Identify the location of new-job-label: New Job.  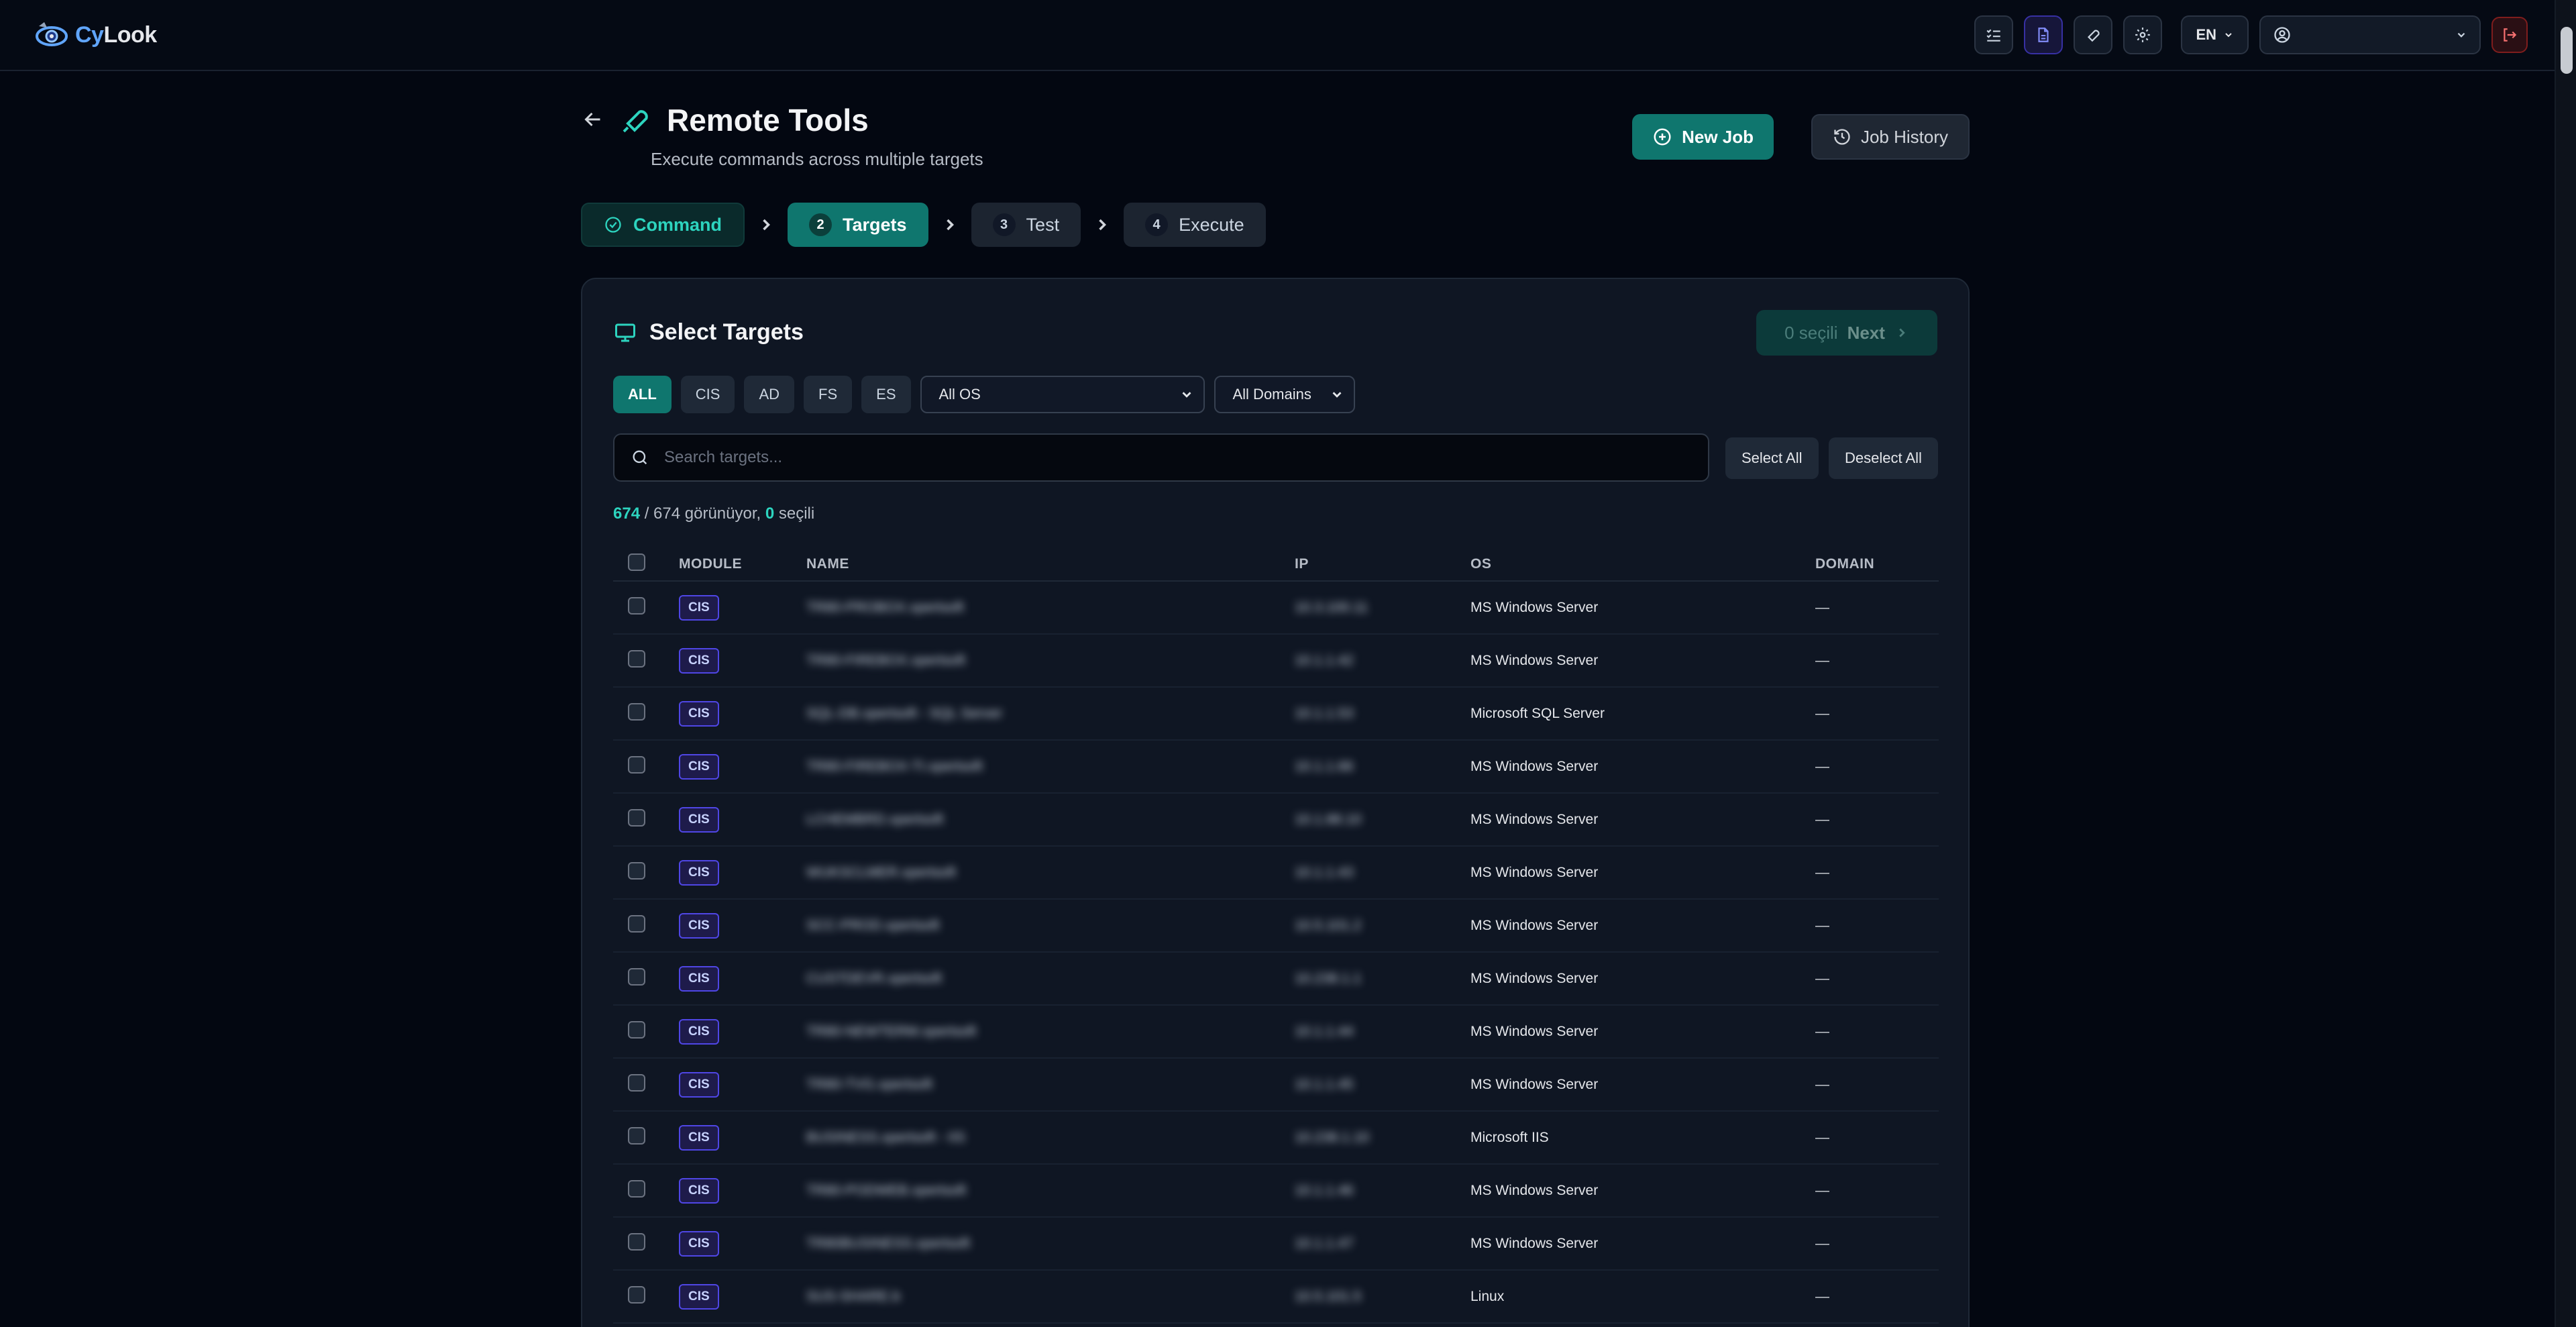
(1718, 136).